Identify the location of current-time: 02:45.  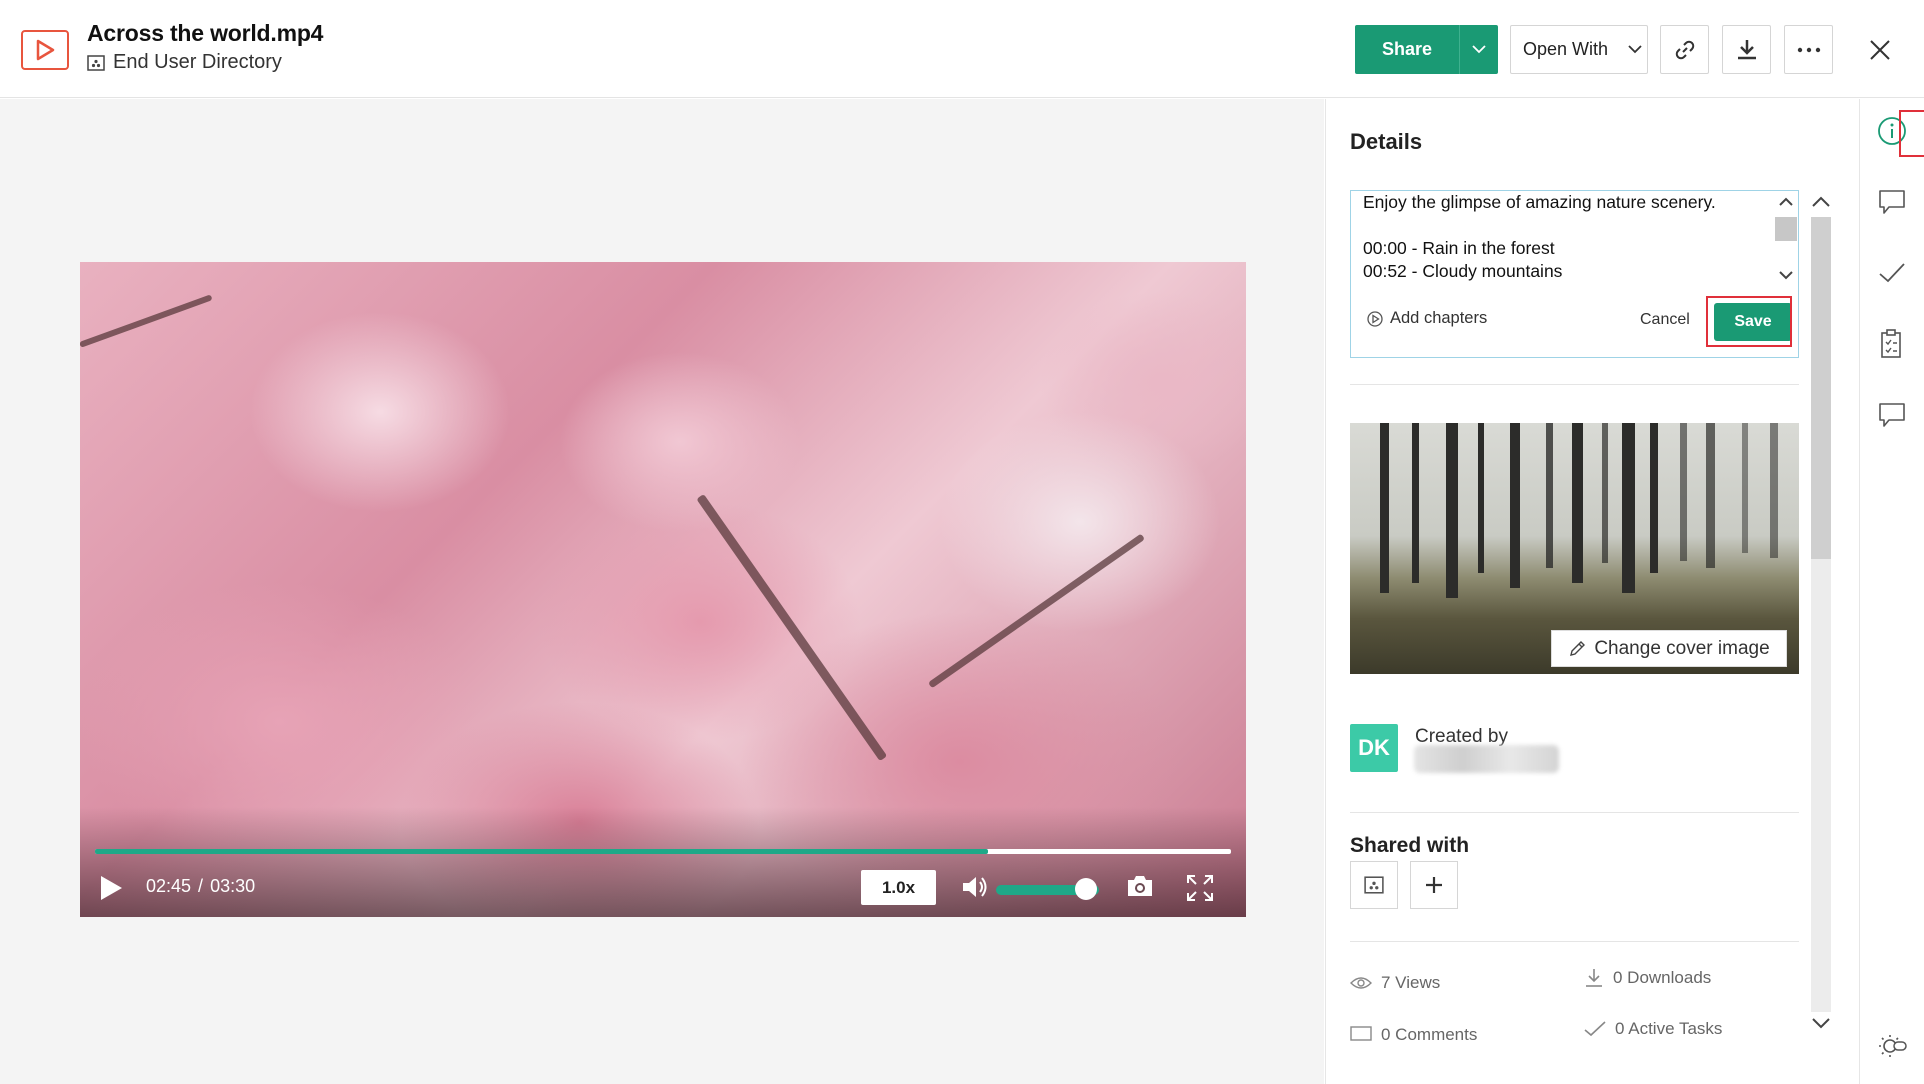
(169, 886).